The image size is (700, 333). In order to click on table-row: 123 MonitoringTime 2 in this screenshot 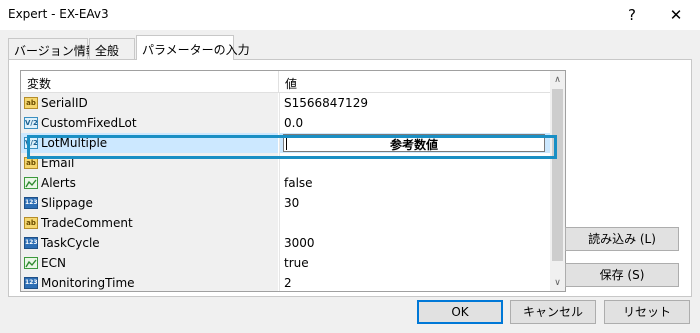, I will do `click(285, 282)`.